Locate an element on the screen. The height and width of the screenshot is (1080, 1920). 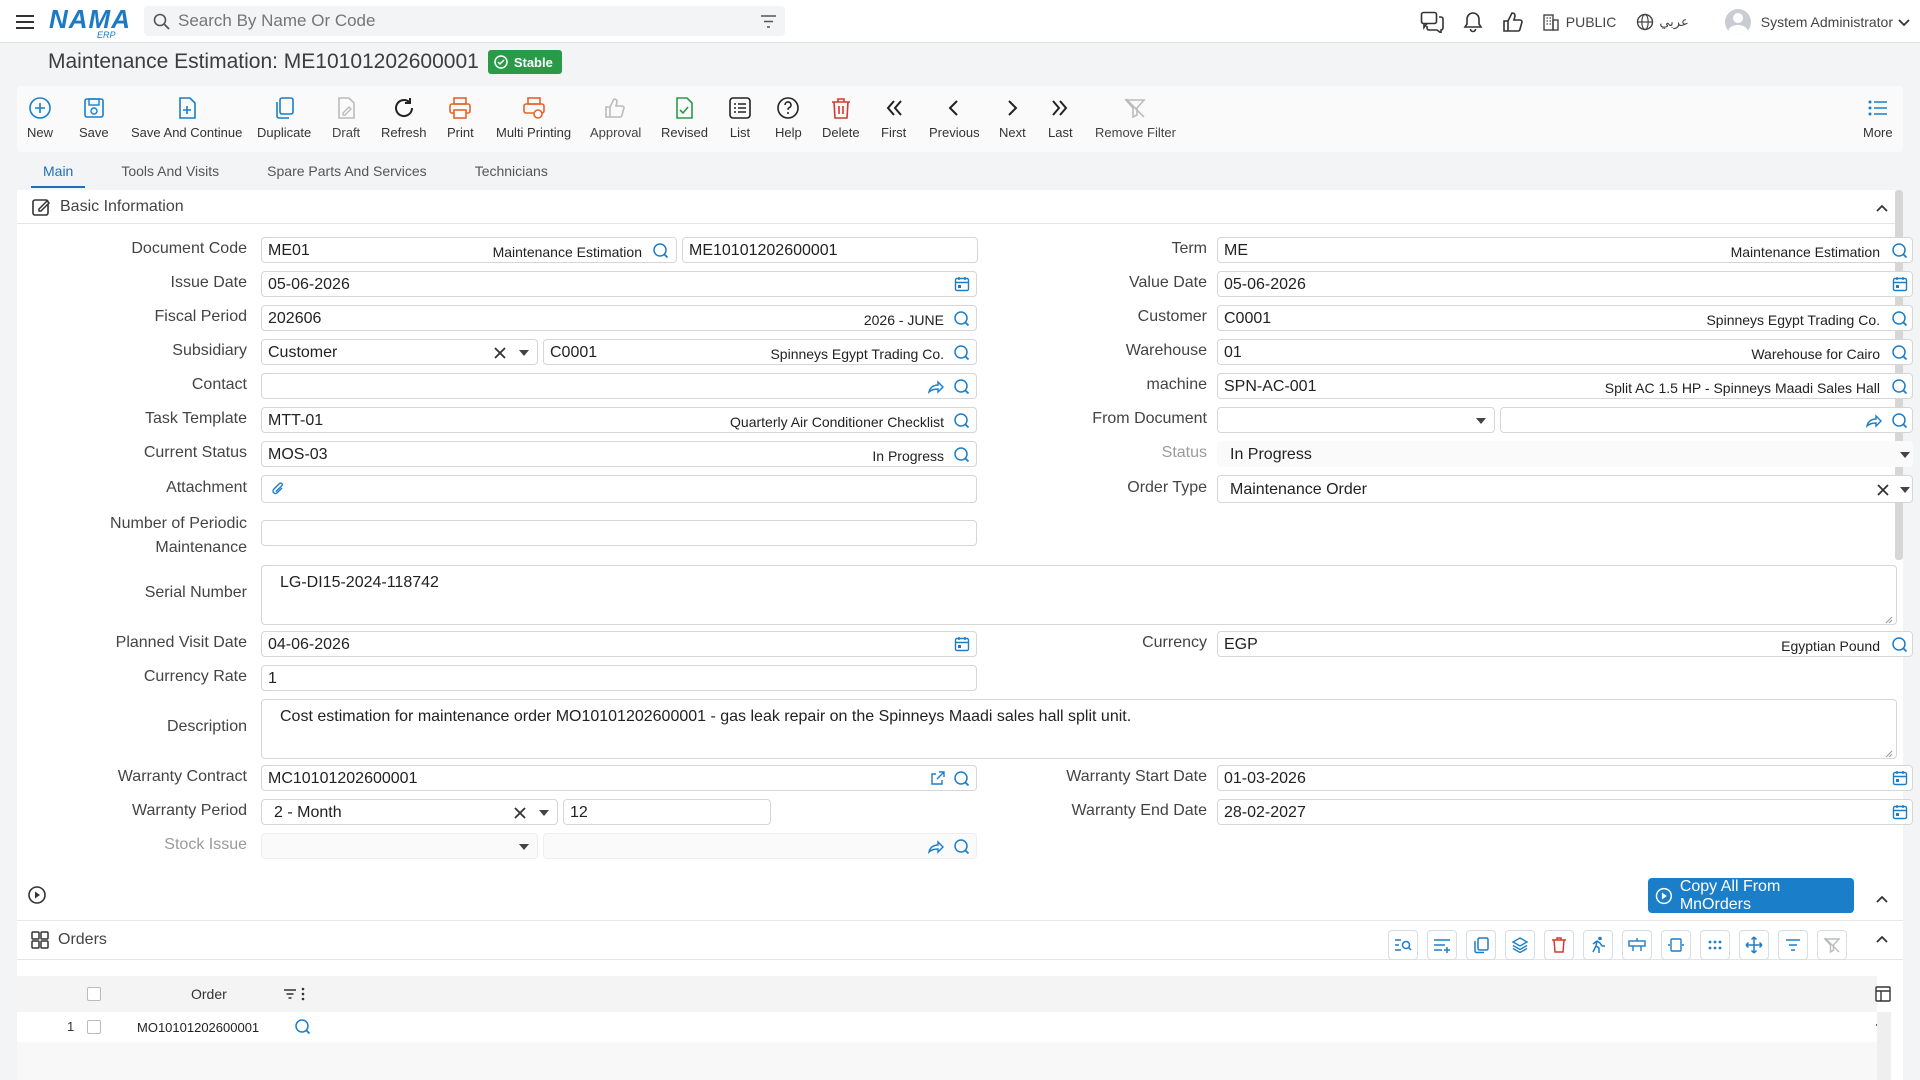
grid-filter-button is located at coordinates (1793, 945).